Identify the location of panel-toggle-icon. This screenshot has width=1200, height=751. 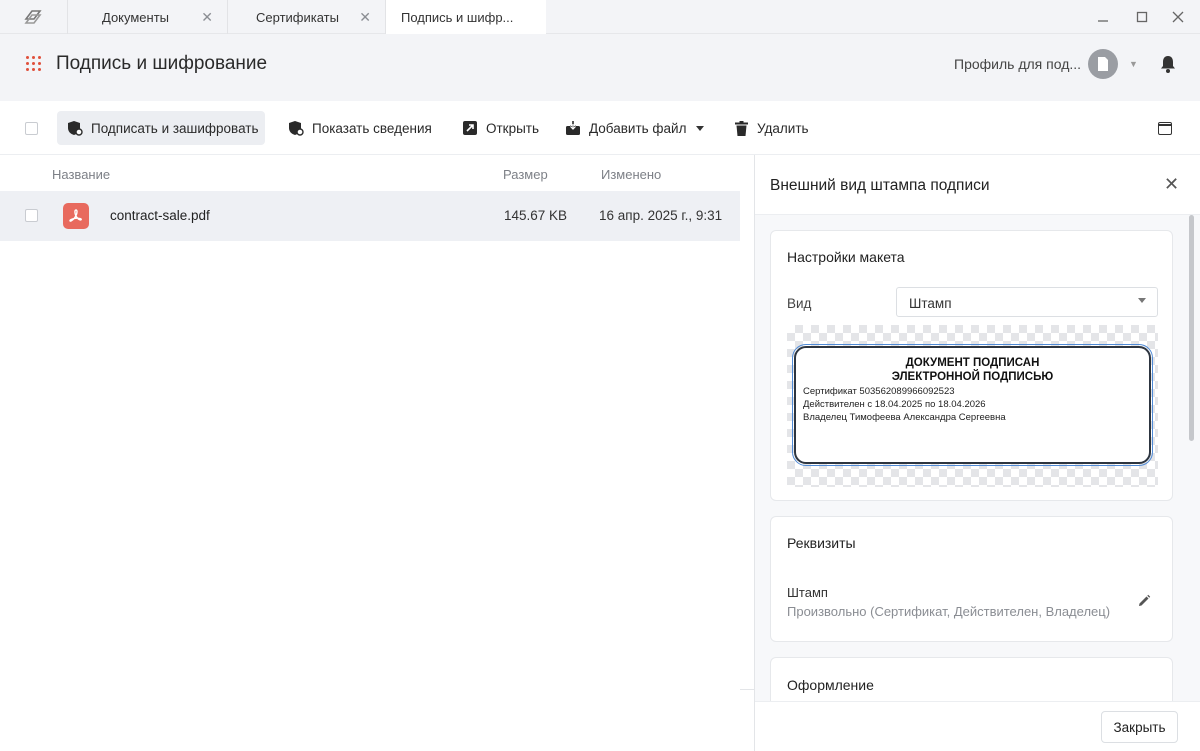
(1165, 128).